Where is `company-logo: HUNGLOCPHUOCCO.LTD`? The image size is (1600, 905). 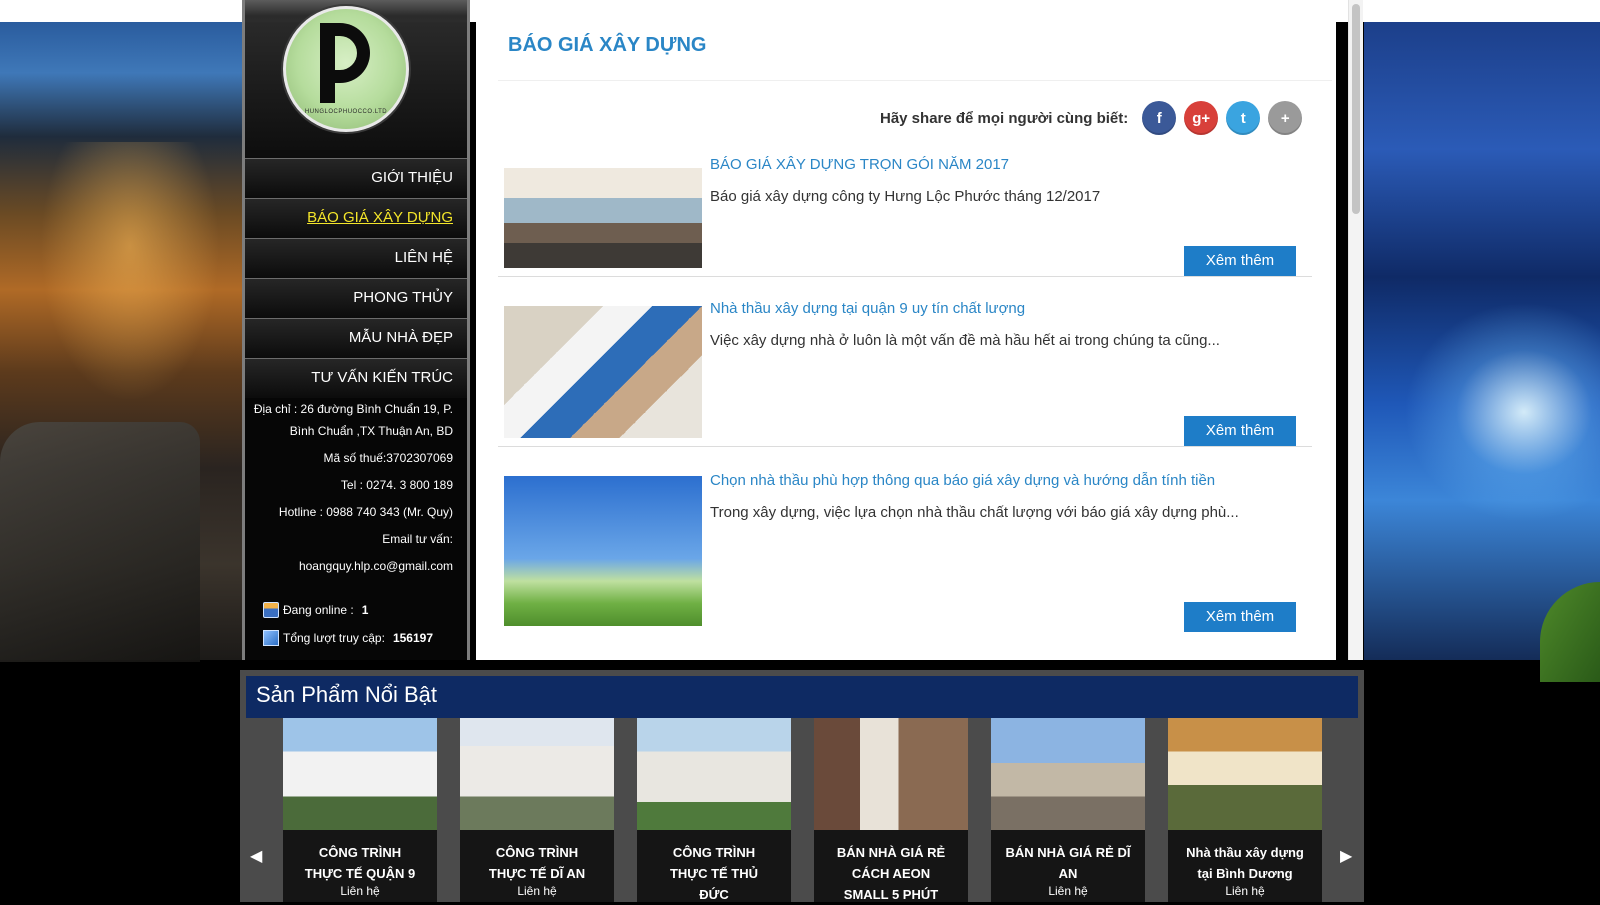
company-logo: HUNGLOCPHUOCCO.LTD is located at coordinates (346, 69).